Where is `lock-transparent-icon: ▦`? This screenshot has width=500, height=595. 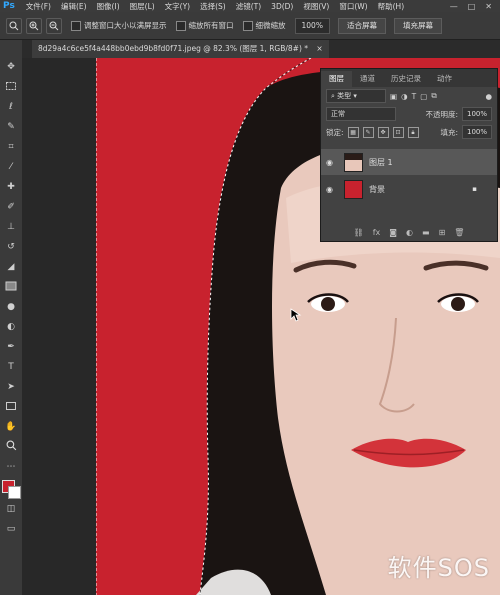 lock-transparent-icon: ▦ is located at coordinates (353, 132).